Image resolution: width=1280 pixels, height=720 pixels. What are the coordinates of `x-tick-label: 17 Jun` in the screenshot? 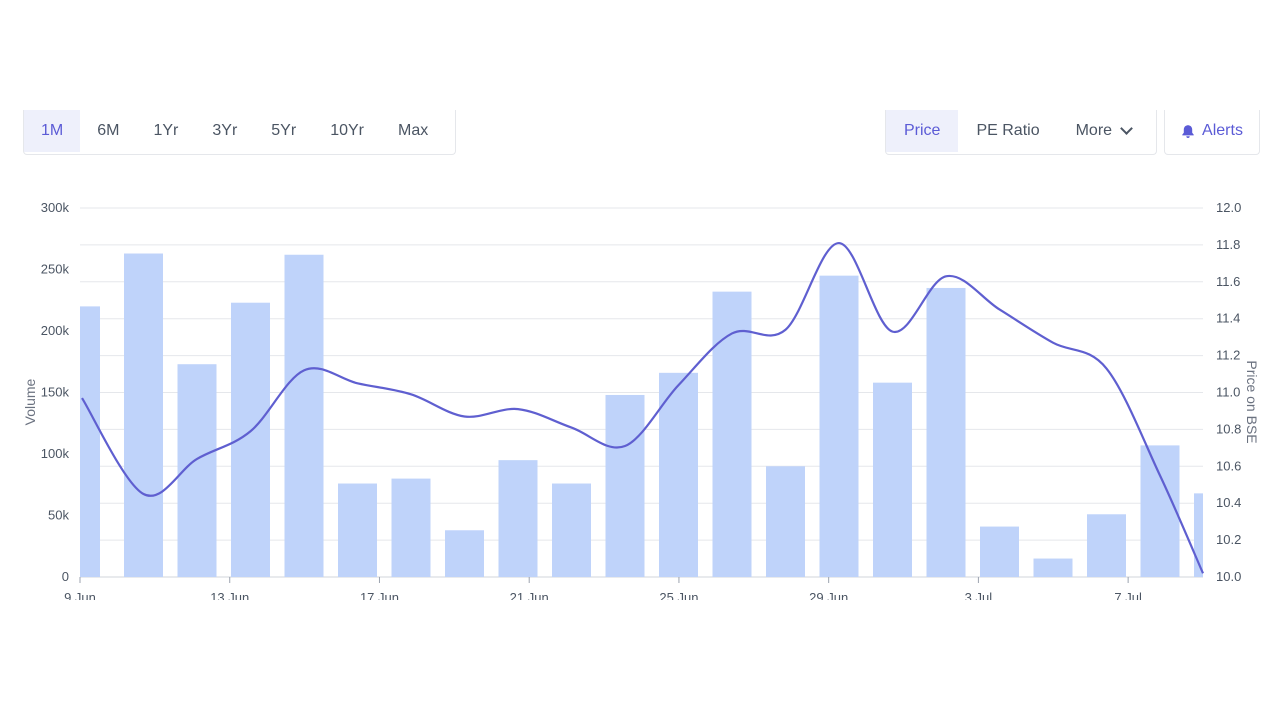 It's located at (379, 597).